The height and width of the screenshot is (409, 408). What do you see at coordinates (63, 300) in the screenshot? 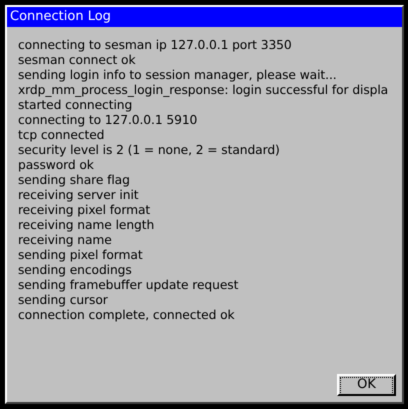
I see `log-line: sending cursor` at bounding box center [63, 300].